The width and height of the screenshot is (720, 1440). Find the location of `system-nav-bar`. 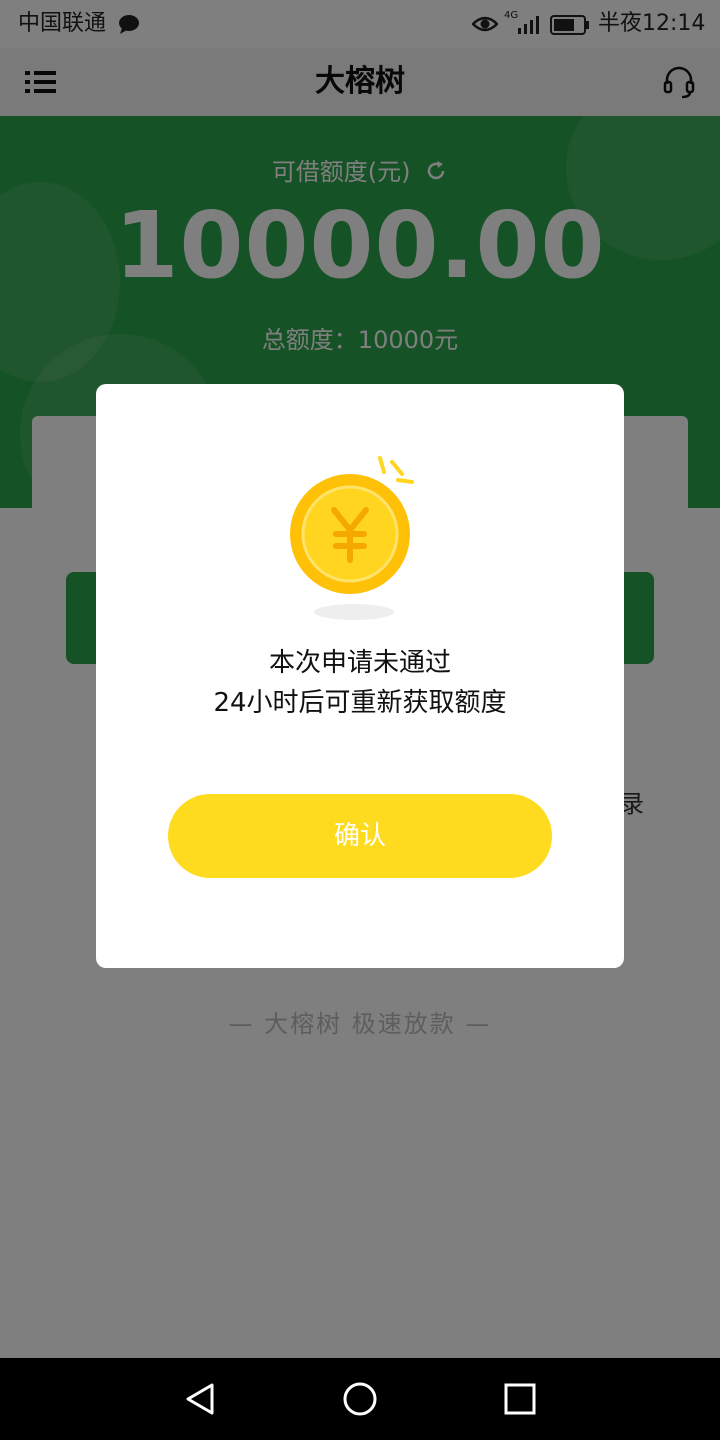

system-nav-bar is located at coordinates (360, 1399).